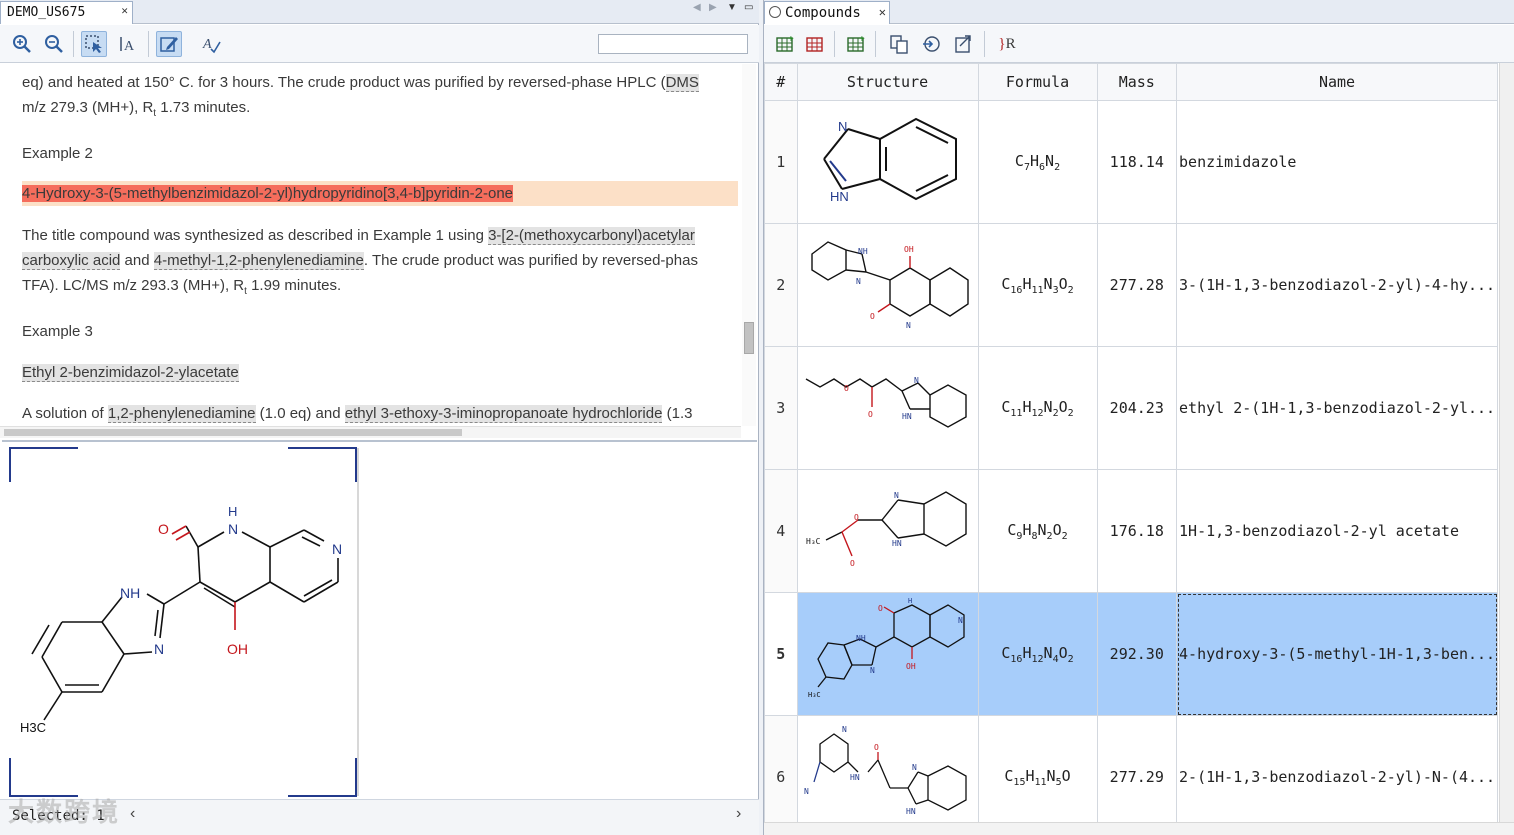 Image resolution: width=1514 pixels, height=835 pixels. Describe the element at coordinates (931, 44) in the screenshot. I see `import-button` at that location.